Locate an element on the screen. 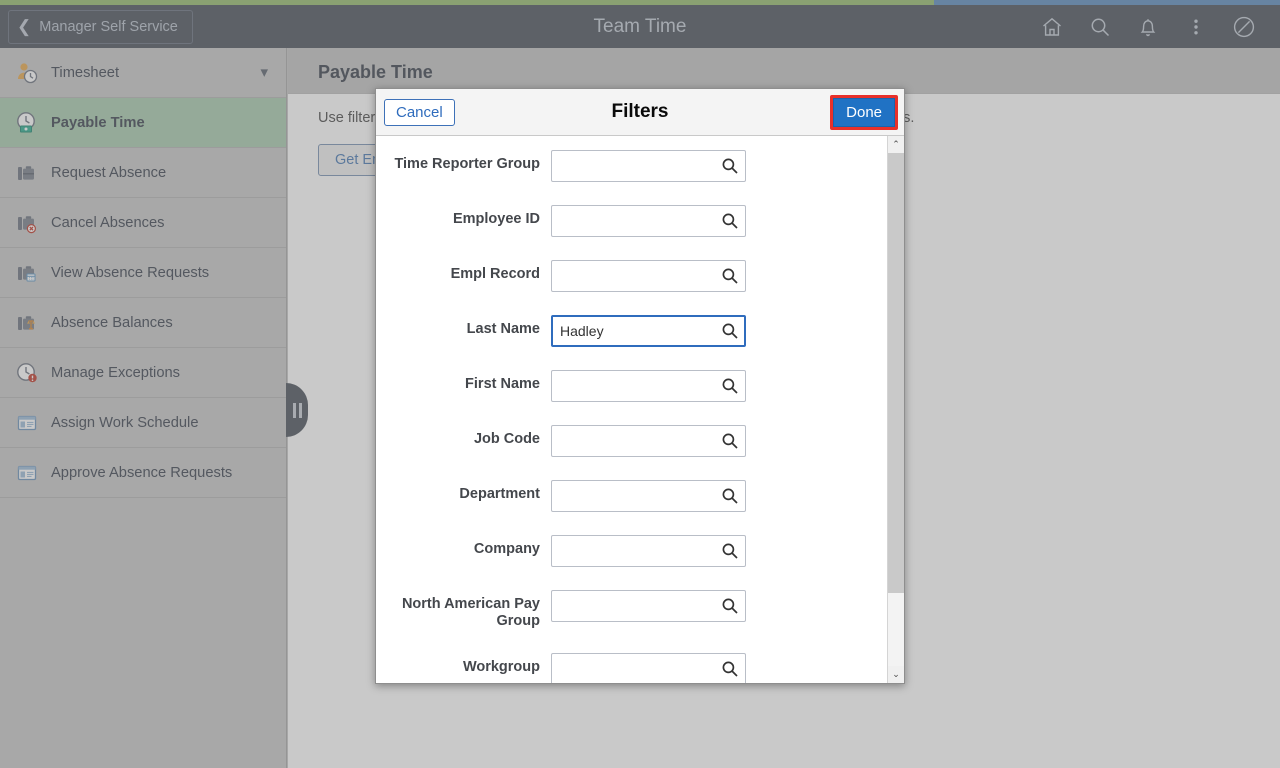 The width and height of the screenshot is (1280, 768). filter-field-label: Workgroup is located at coordinates (501, 667).